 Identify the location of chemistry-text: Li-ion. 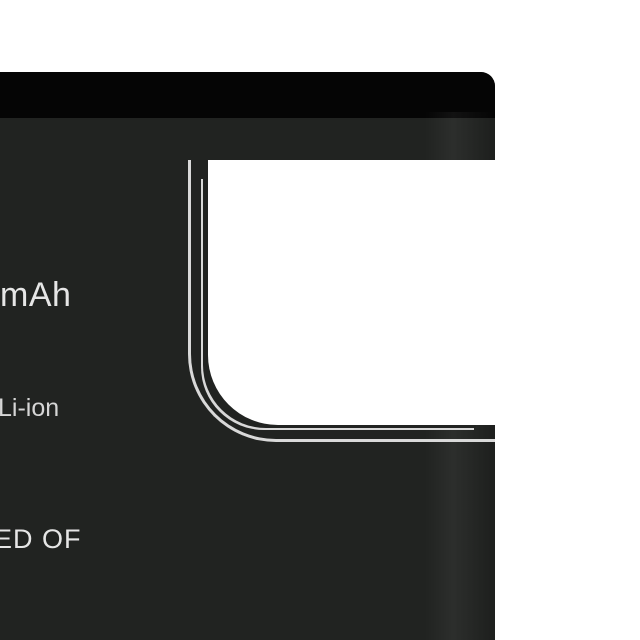
(30, 408).